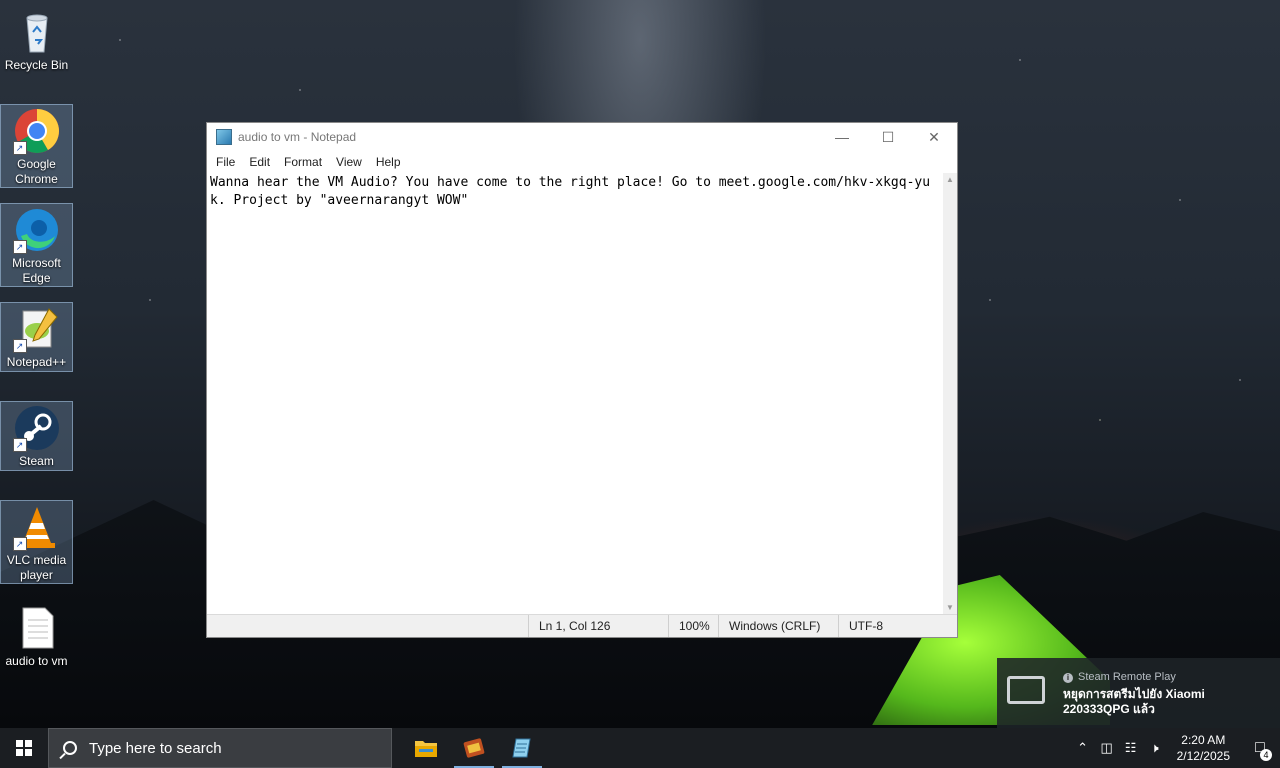 Image resolution: width=1280 pixels, height=768 pixels. What do you see at coordinates (297, 137) in the screenshot?
I see `window-title: audio to vm - Notepad` at bounding box center [297, 137].